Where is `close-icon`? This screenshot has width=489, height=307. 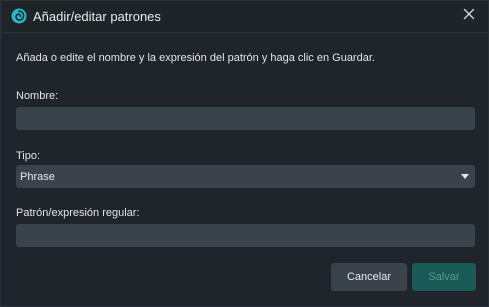
close-icon is located at coordinates (469, 16).